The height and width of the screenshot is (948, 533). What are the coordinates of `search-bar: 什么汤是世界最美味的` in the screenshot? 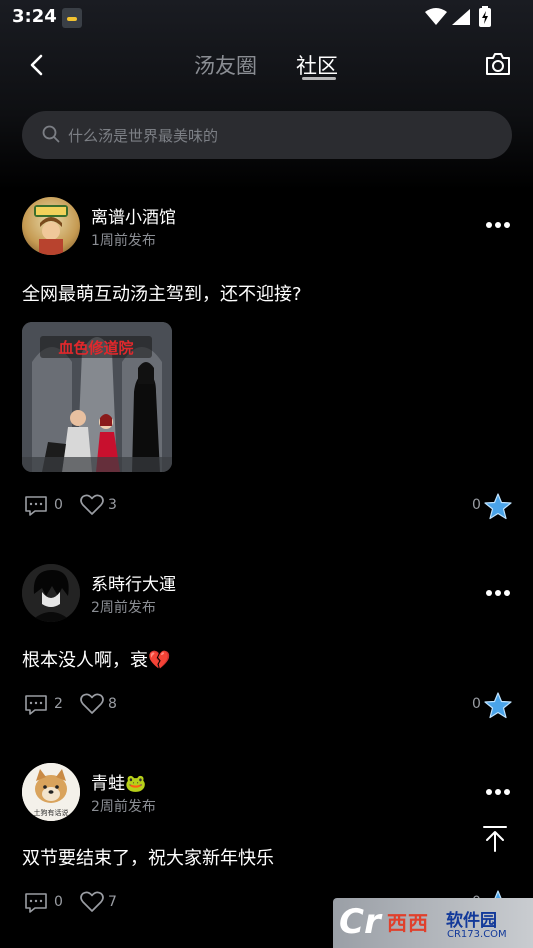 It's located at (267, 135).